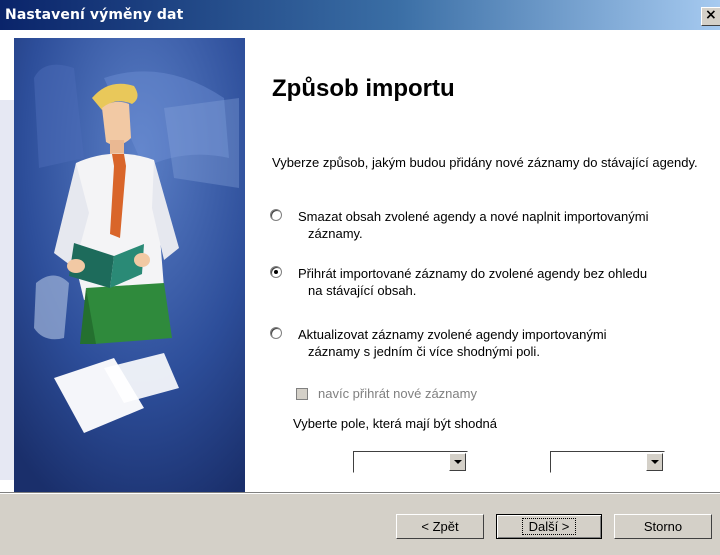 This screenshot has width=720, height=555. I want to click on window-title: Nastavení výměny dat, so click(94, 15).